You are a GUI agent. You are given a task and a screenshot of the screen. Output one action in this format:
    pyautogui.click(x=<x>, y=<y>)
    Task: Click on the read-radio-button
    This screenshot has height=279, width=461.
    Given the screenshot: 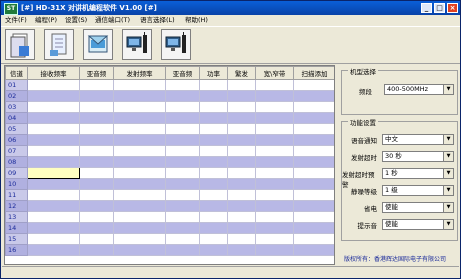 What is the action you would take?
    pyautogui.click(x=137, y=44)
    